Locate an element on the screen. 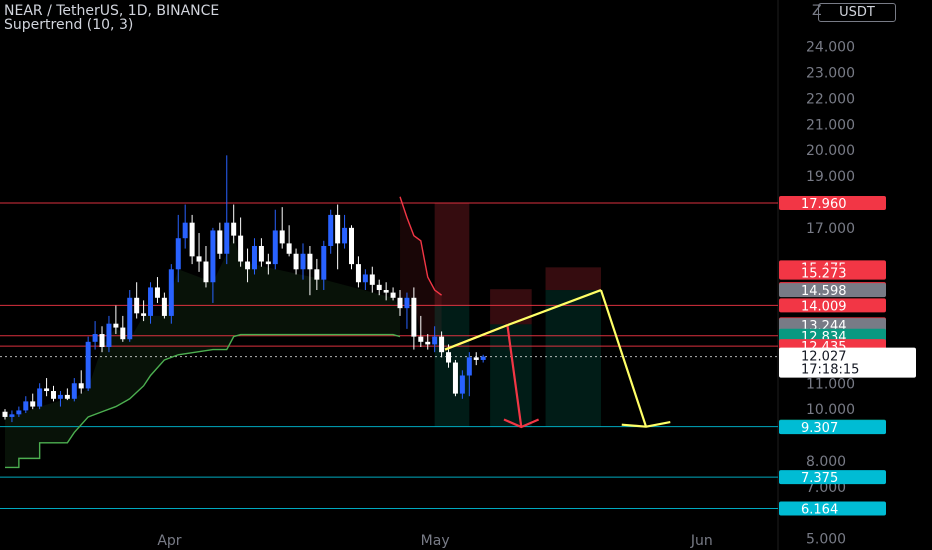 The height and width of the screenshot is (550, 932). price-axis-label: 17.960 is located at coordinates (824, 204).